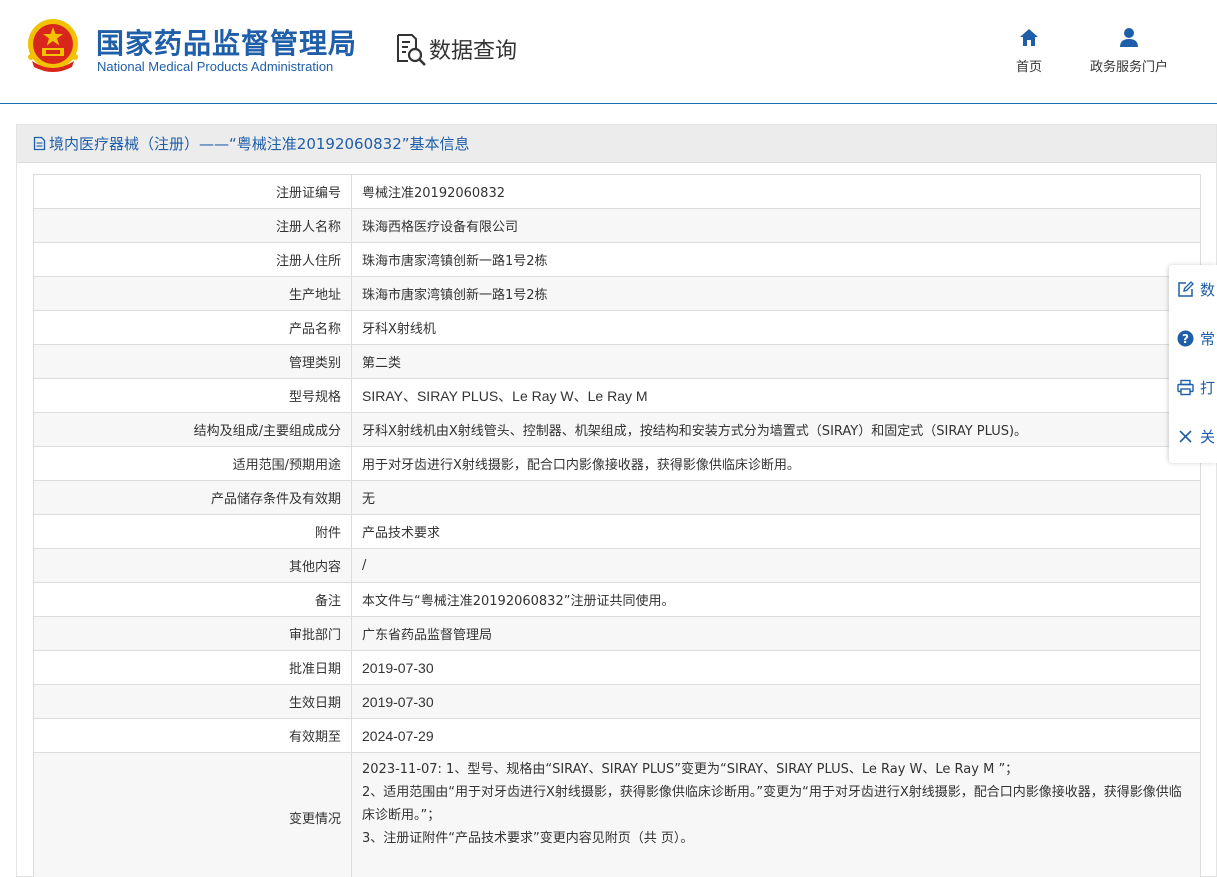  What do you see at coordinates (192, 667) in the screenshot?
I see `field-label: 批准日期` at bounding box center [192, 667].